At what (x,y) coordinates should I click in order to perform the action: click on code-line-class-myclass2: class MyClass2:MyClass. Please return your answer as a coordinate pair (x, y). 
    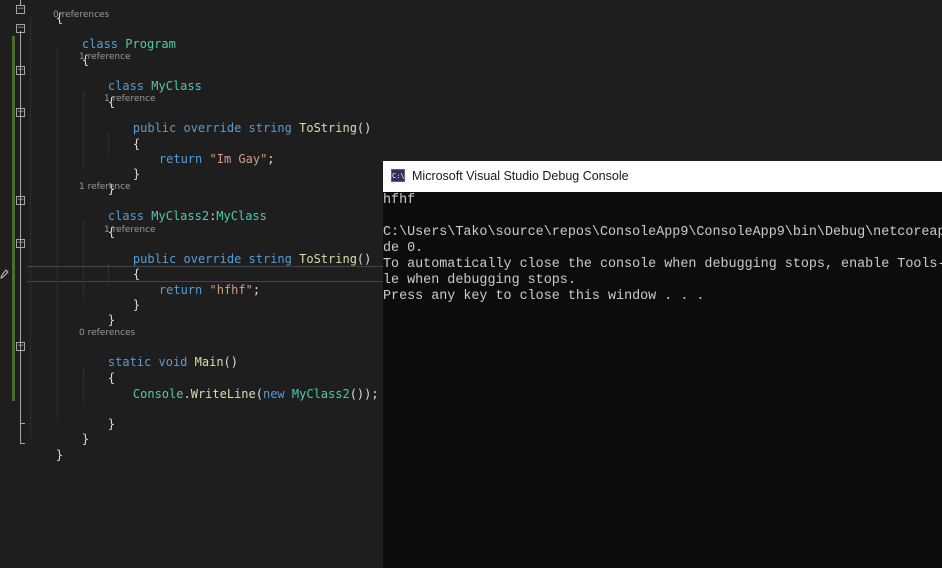
    Looking at the image, I should click on (173, 207).